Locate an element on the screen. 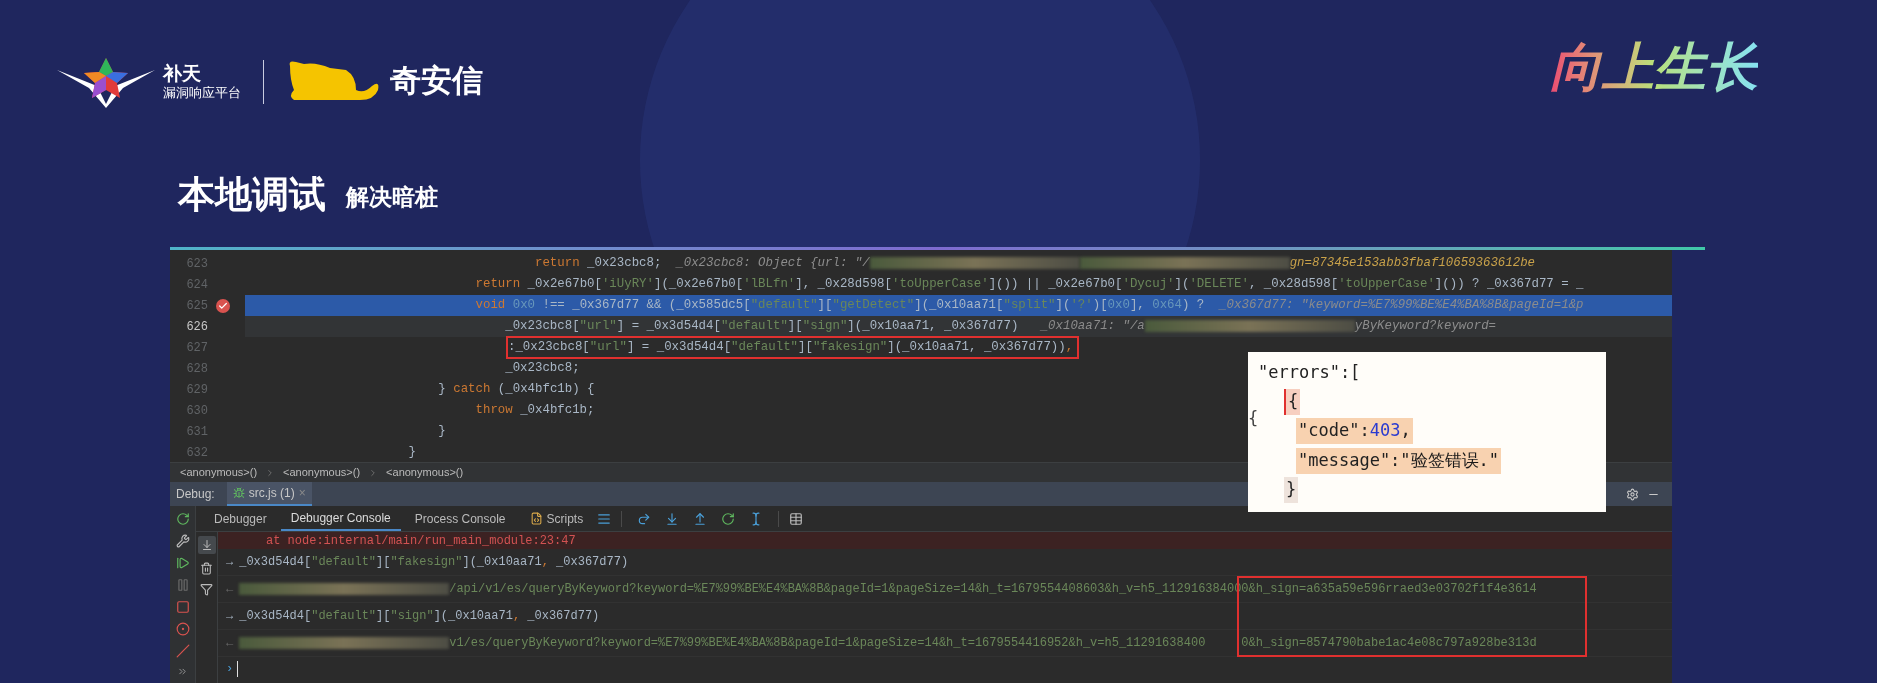 The height and width of the screenshot is (683, 1877). code-text: _0x23cbc8; is located at coordinates (542, 369).